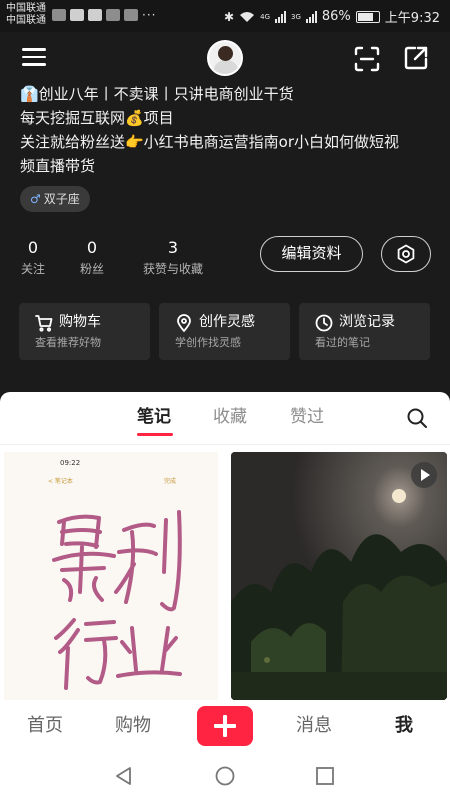 The width and height of the screenshot is (450, 800). I want to click on battery-icon, so click(367, 16).